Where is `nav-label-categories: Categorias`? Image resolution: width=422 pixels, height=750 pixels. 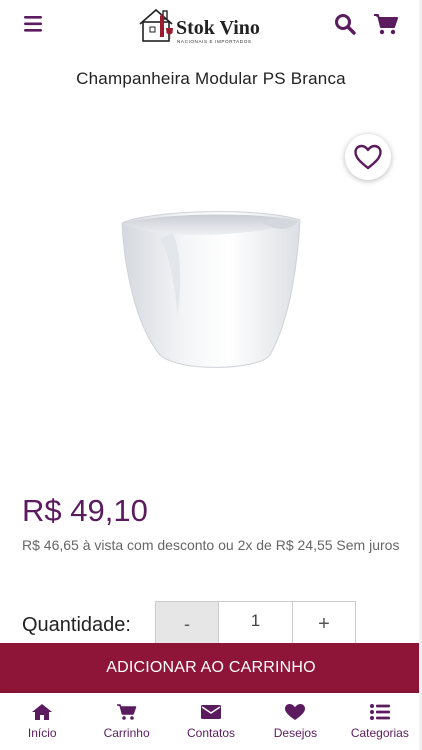
nav-label-categories: Categorias is located at coordinates (379, 733).